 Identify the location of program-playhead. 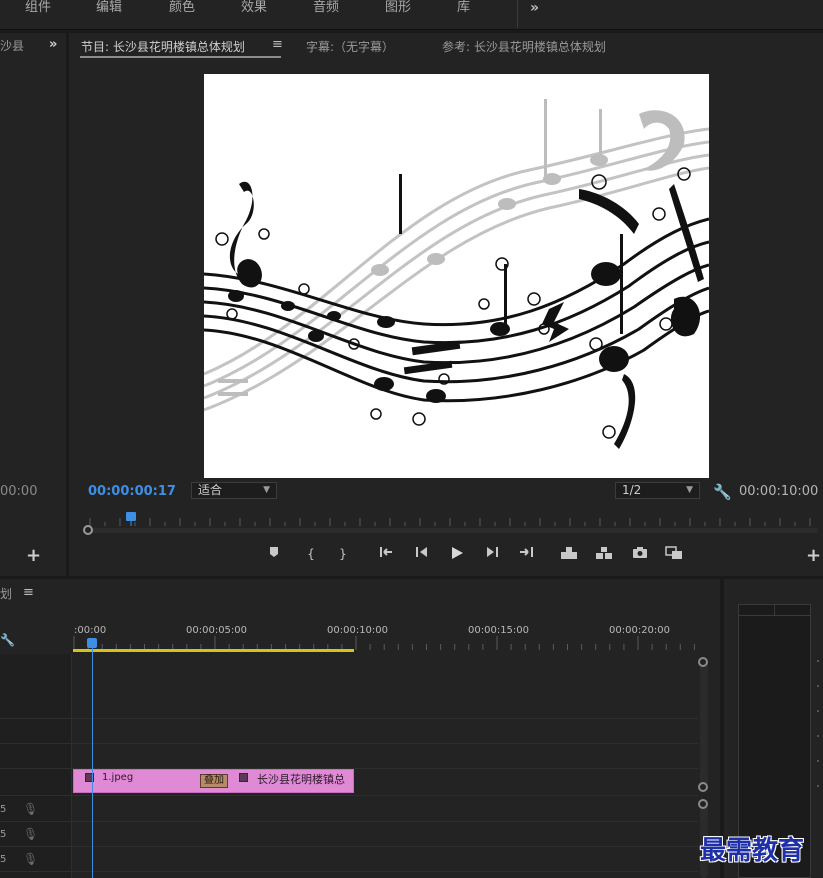
(131, 516).